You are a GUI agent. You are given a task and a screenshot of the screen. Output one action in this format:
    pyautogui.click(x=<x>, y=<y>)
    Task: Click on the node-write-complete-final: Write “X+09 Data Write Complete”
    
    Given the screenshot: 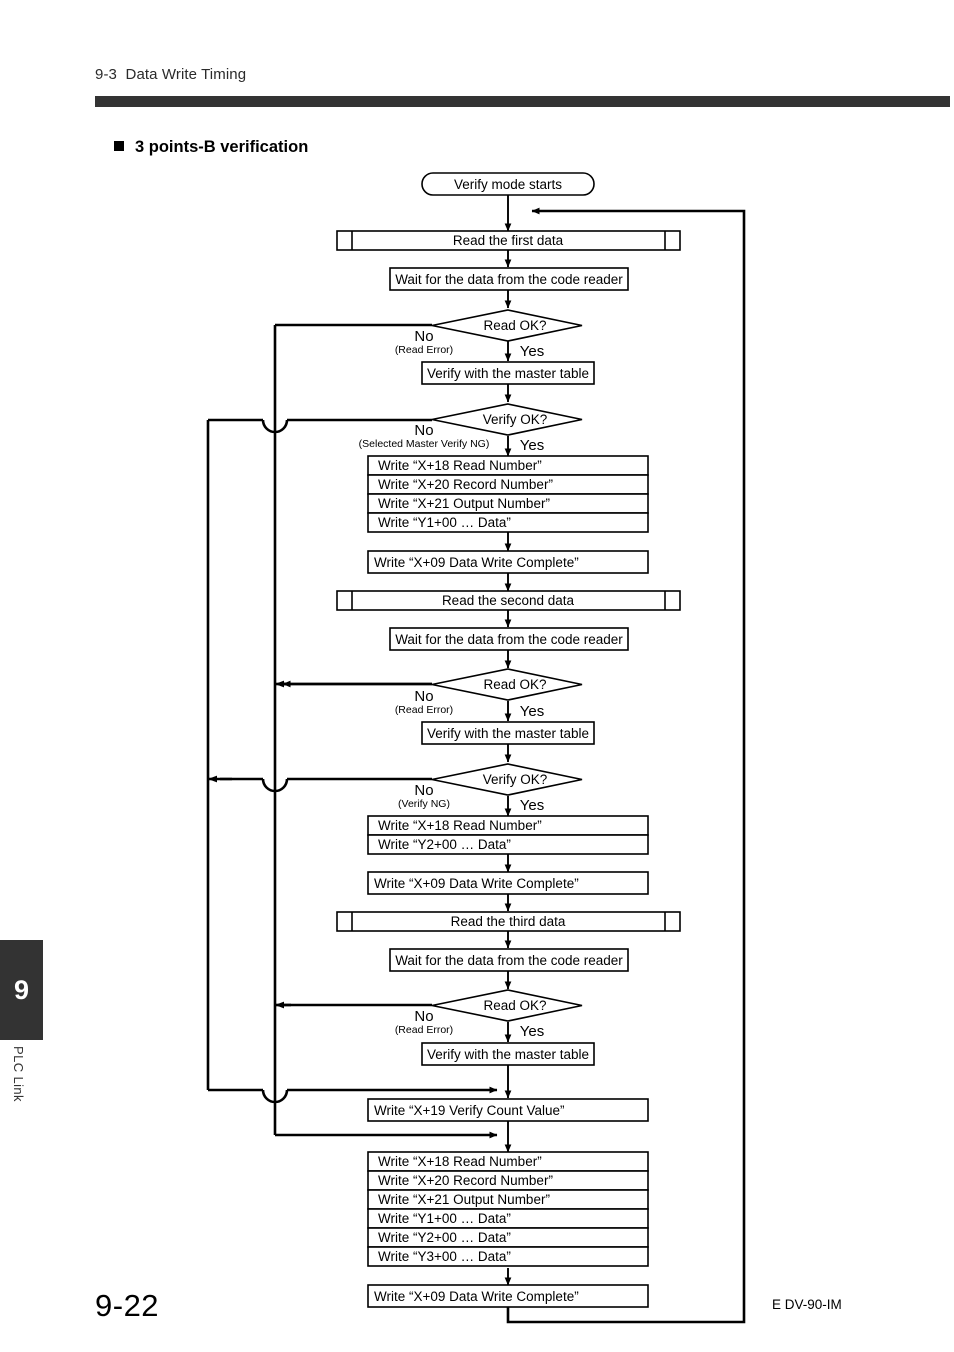 What is the action you would take?
    pyautogui.click(x=508, y=1296)
    